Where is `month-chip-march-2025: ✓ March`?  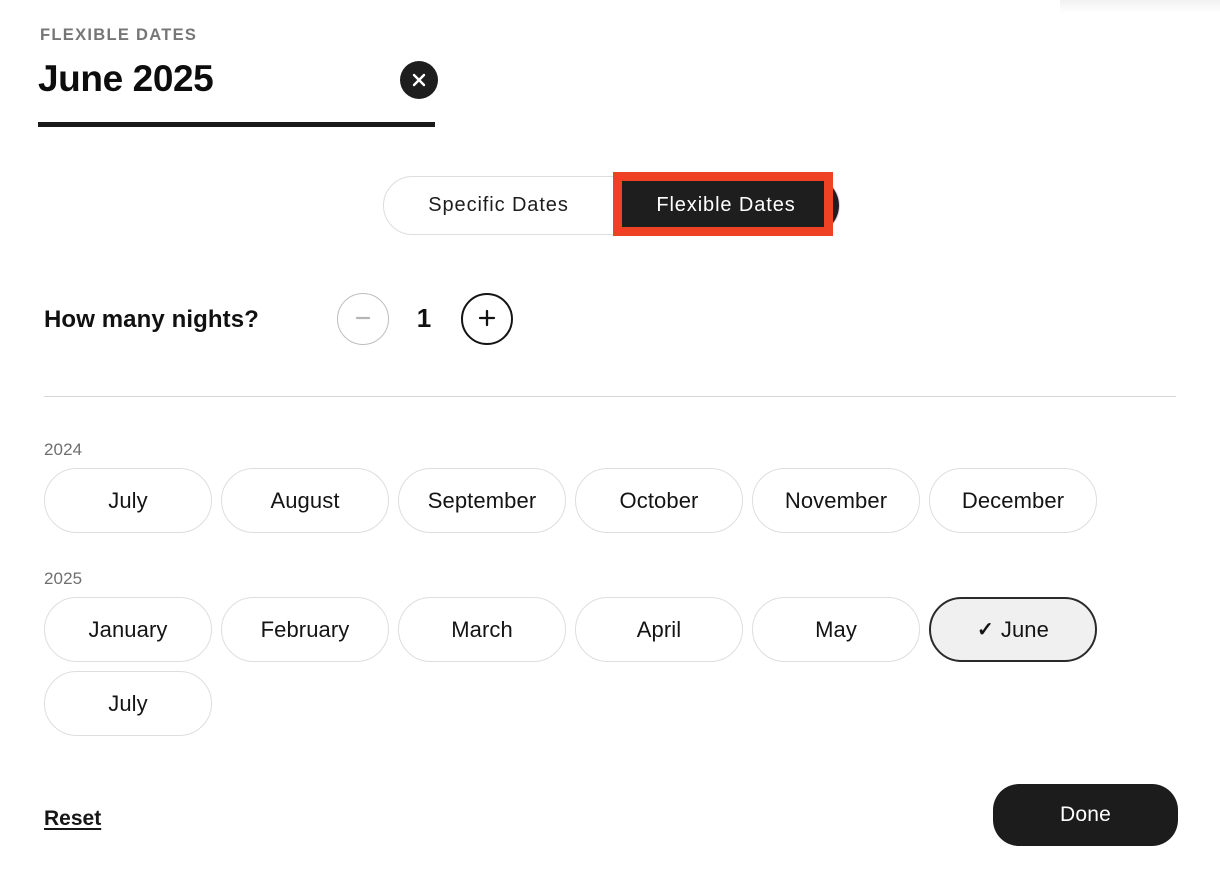 month-chip-march-2025: ✓ March is located at coordinates (482, 629).